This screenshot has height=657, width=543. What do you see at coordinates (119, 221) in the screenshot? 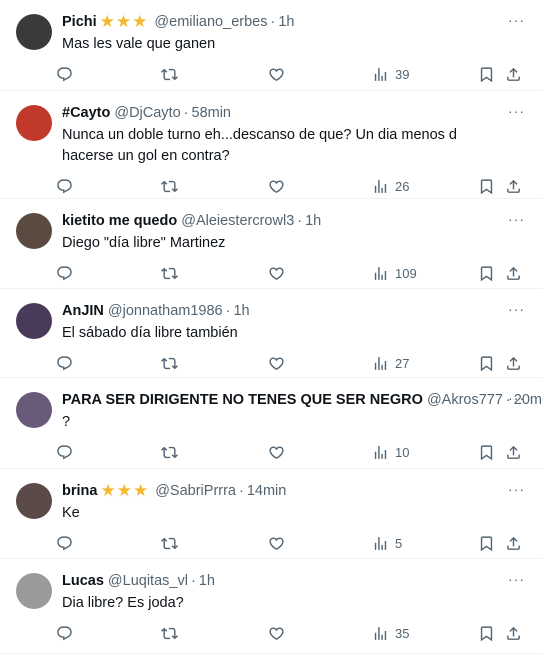
I see `display-name: kietito me quedo` at bounding box center [119, 221].